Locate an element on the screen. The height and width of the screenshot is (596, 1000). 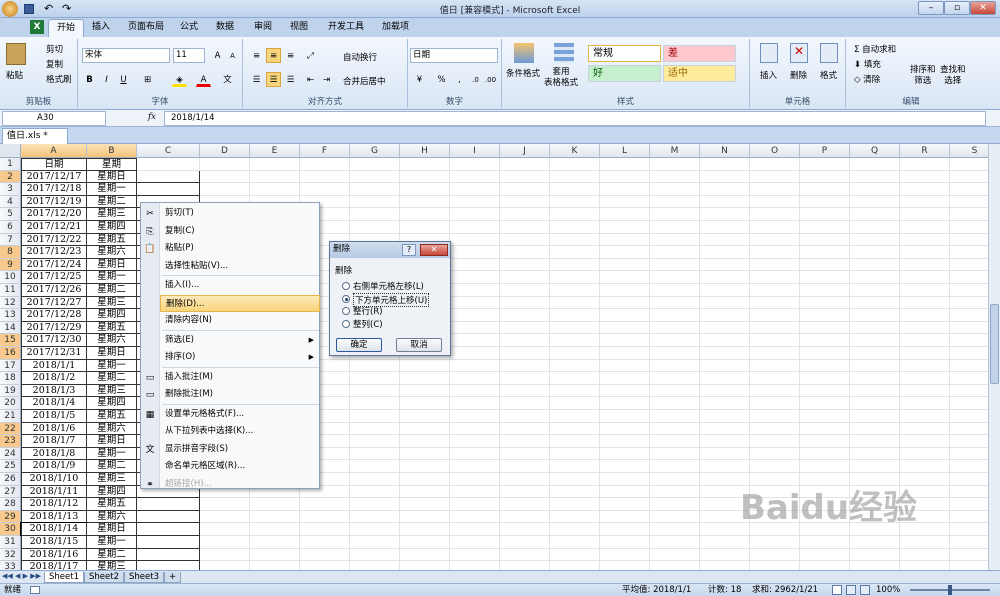
context-menu-item: 清除内容(N) is located at coordinates (240, 321).